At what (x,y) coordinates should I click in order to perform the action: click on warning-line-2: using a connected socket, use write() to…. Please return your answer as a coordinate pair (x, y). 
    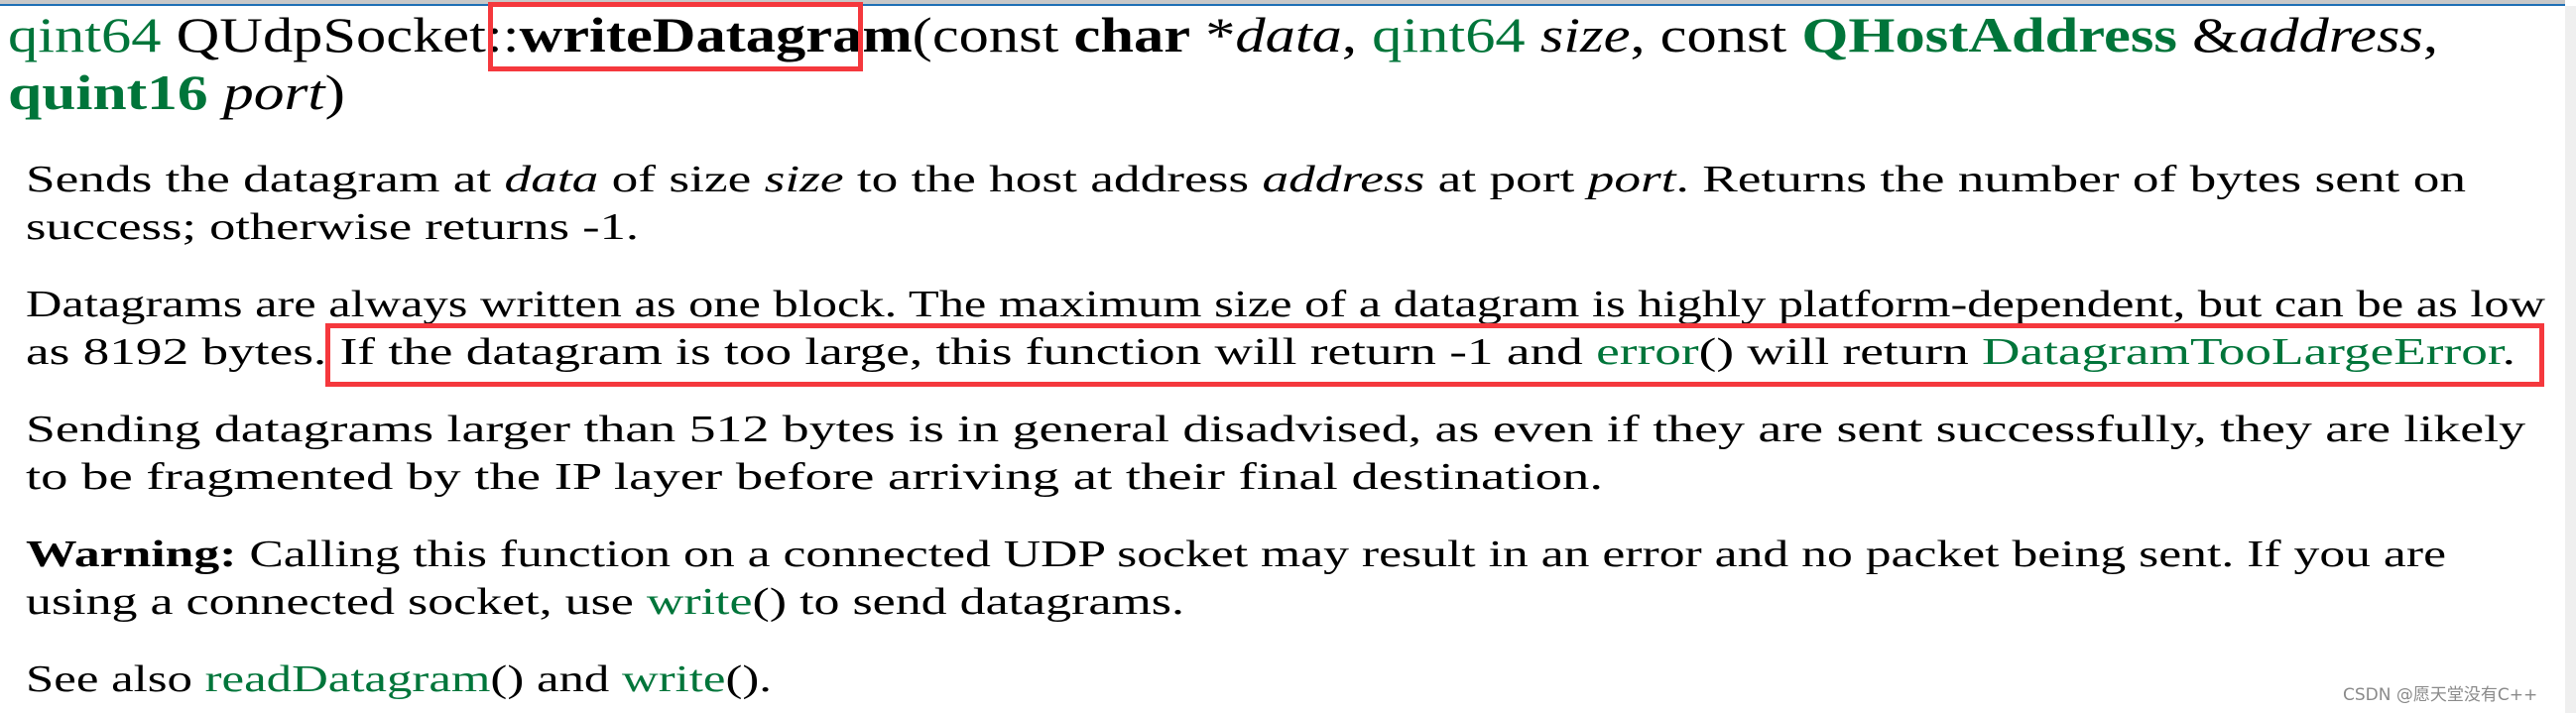
    Looking at the image, I should click on (605, 602).